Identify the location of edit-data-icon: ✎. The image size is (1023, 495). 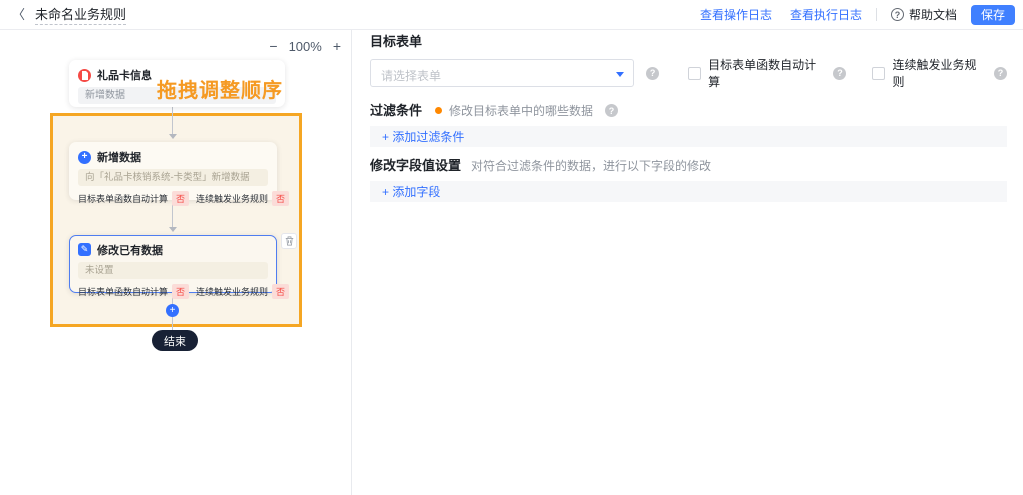
(84, 249).